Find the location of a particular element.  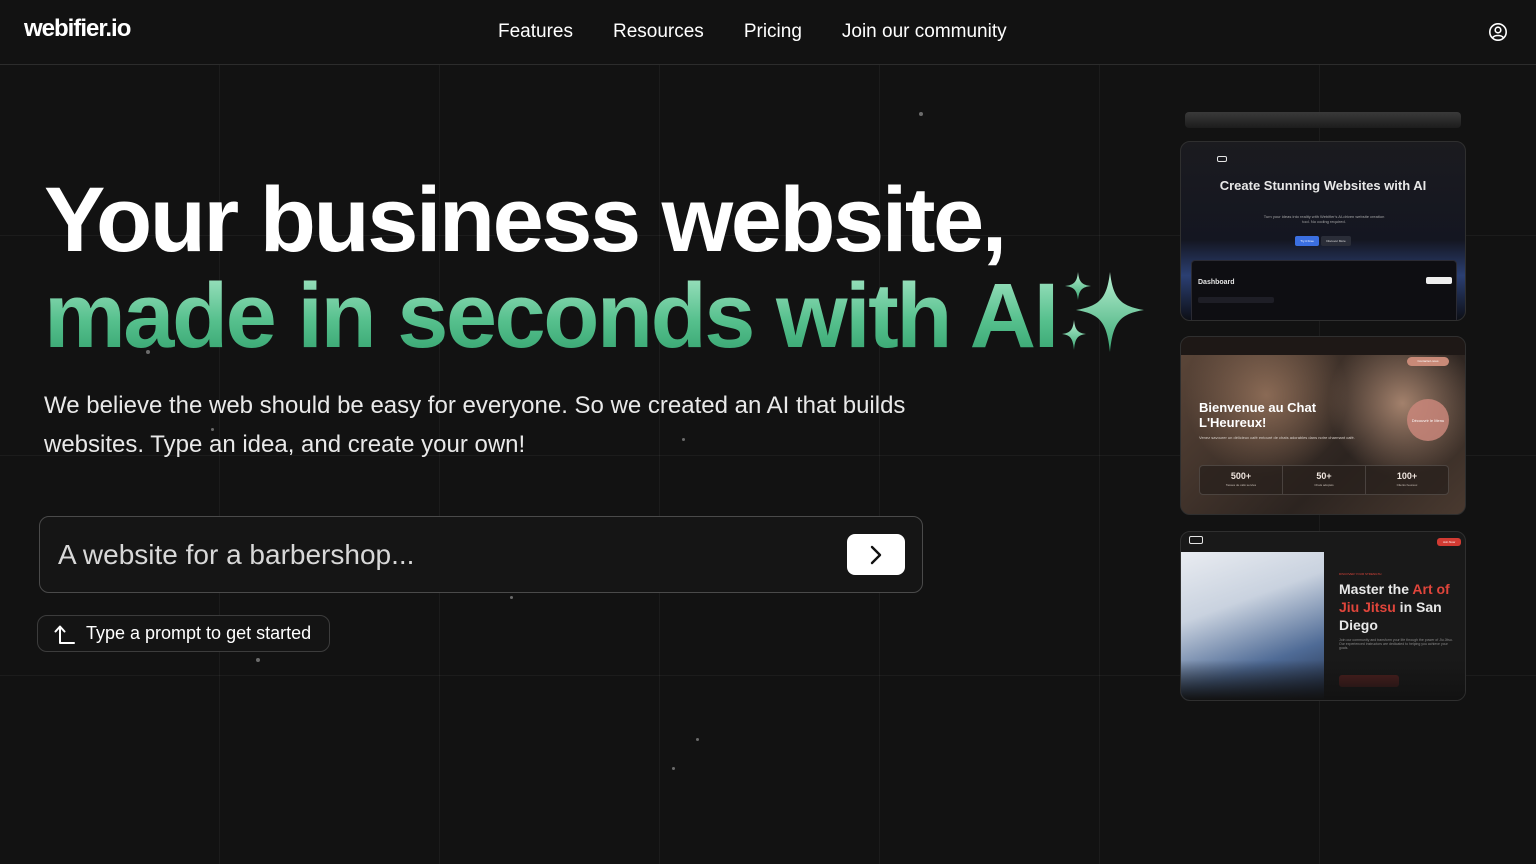

preview-card1-secondary-button: Discover More is located at coordinates (1336, 241).